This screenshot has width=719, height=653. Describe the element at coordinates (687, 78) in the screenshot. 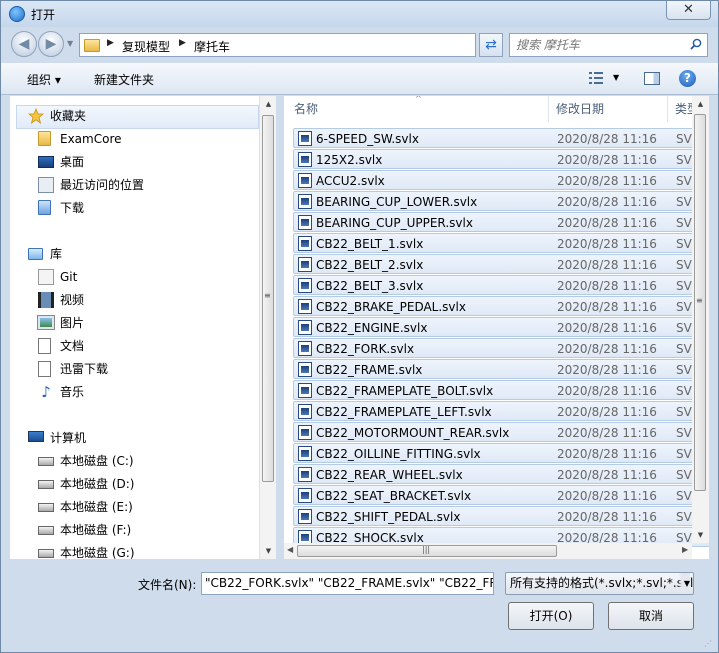

I see `help-icon: ?` at that location.